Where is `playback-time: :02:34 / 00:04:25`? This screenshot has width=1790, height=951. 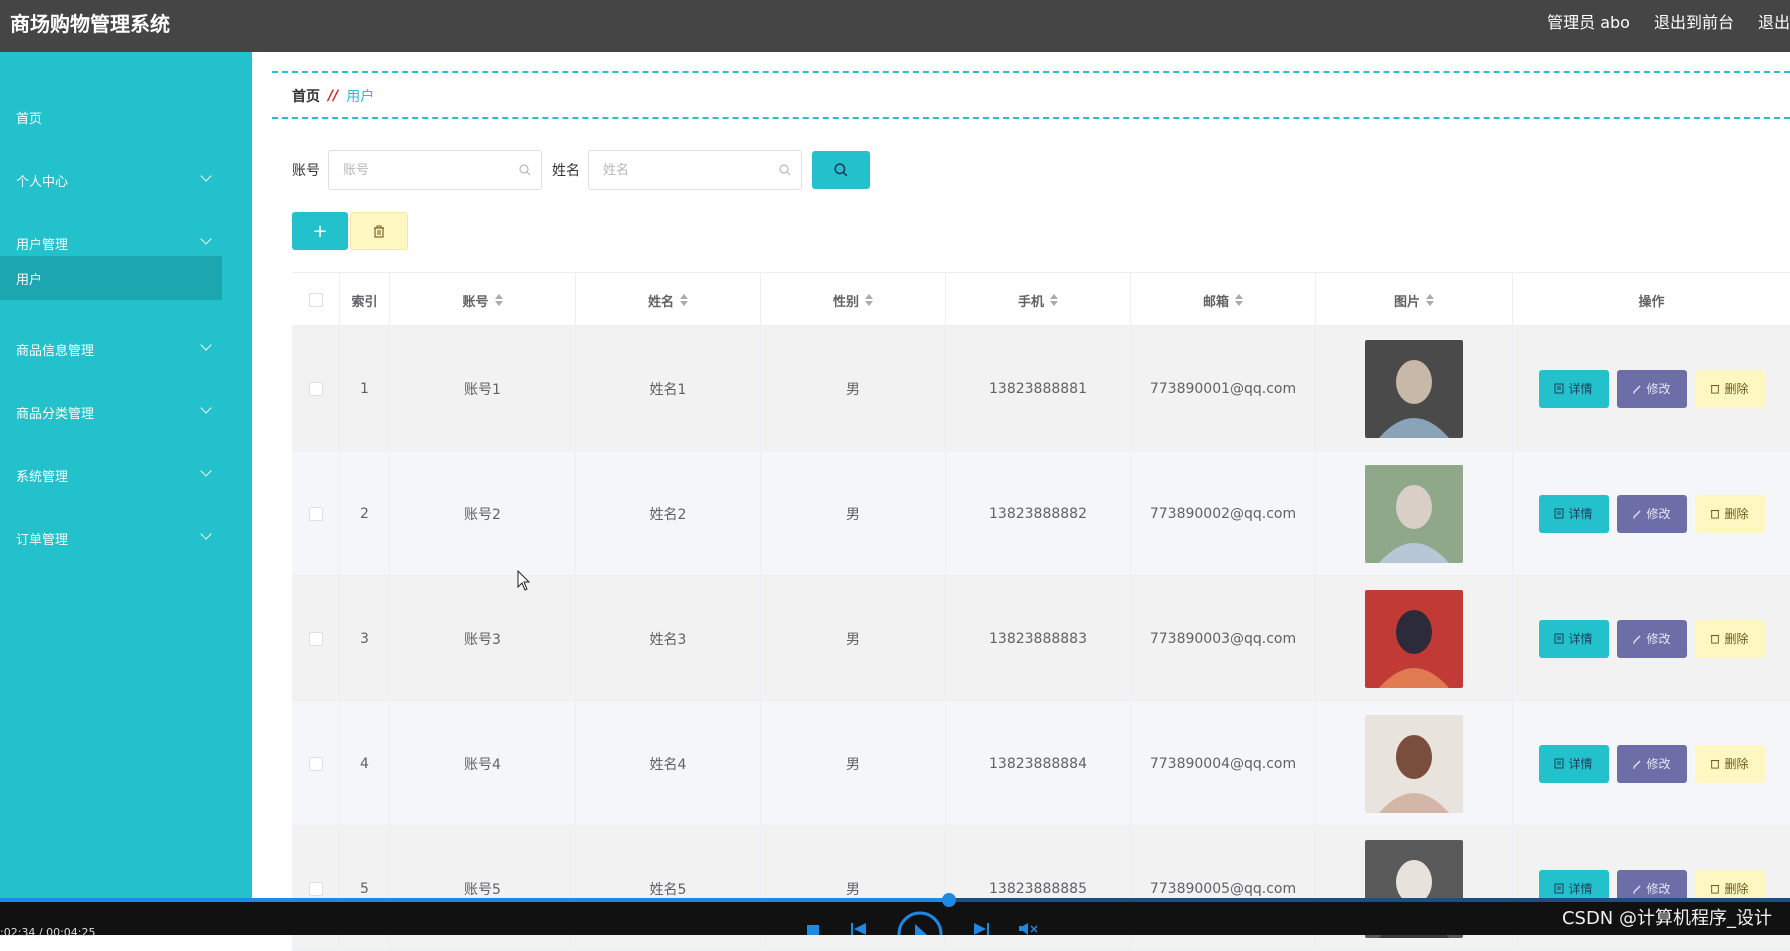
playback-time: :02:34 / 00:04:25 is located at coordinates (48, 932).